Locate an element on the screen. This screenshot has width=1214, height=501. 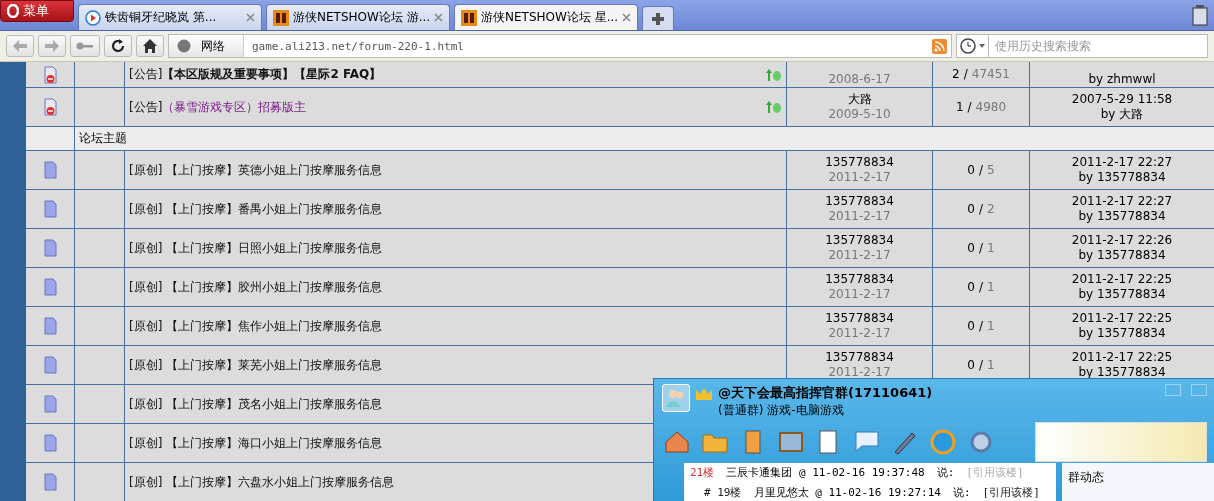
floor-number: 21楼 is located at coordinates (702, 472).